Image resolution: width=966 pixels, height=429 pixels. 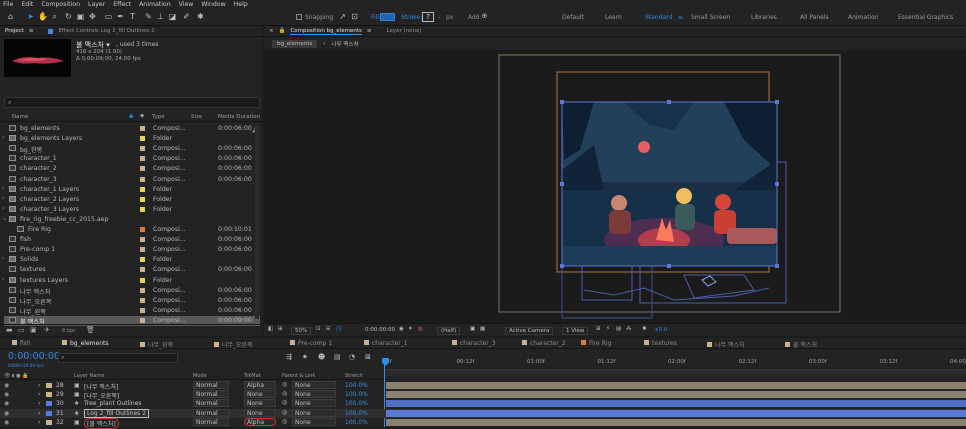 What do you see at coordinates (211, 412) in the screenshot?
I see `layer-mode-select: Normal` at bounding box center [211, 412].